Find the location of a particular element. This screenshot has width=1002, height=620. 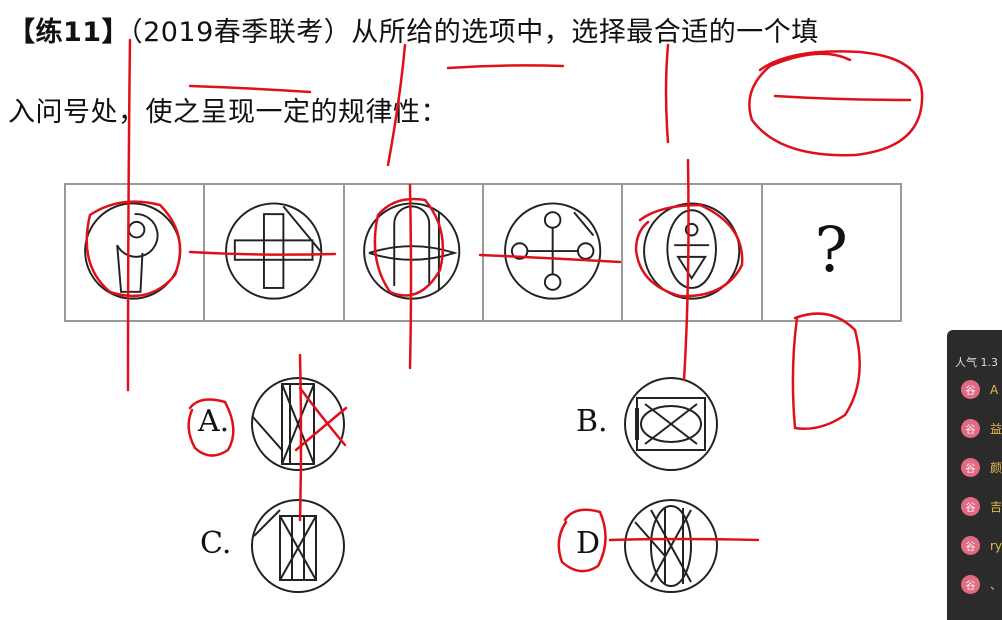

figure-5-oval is located at coordinates (692, 251).